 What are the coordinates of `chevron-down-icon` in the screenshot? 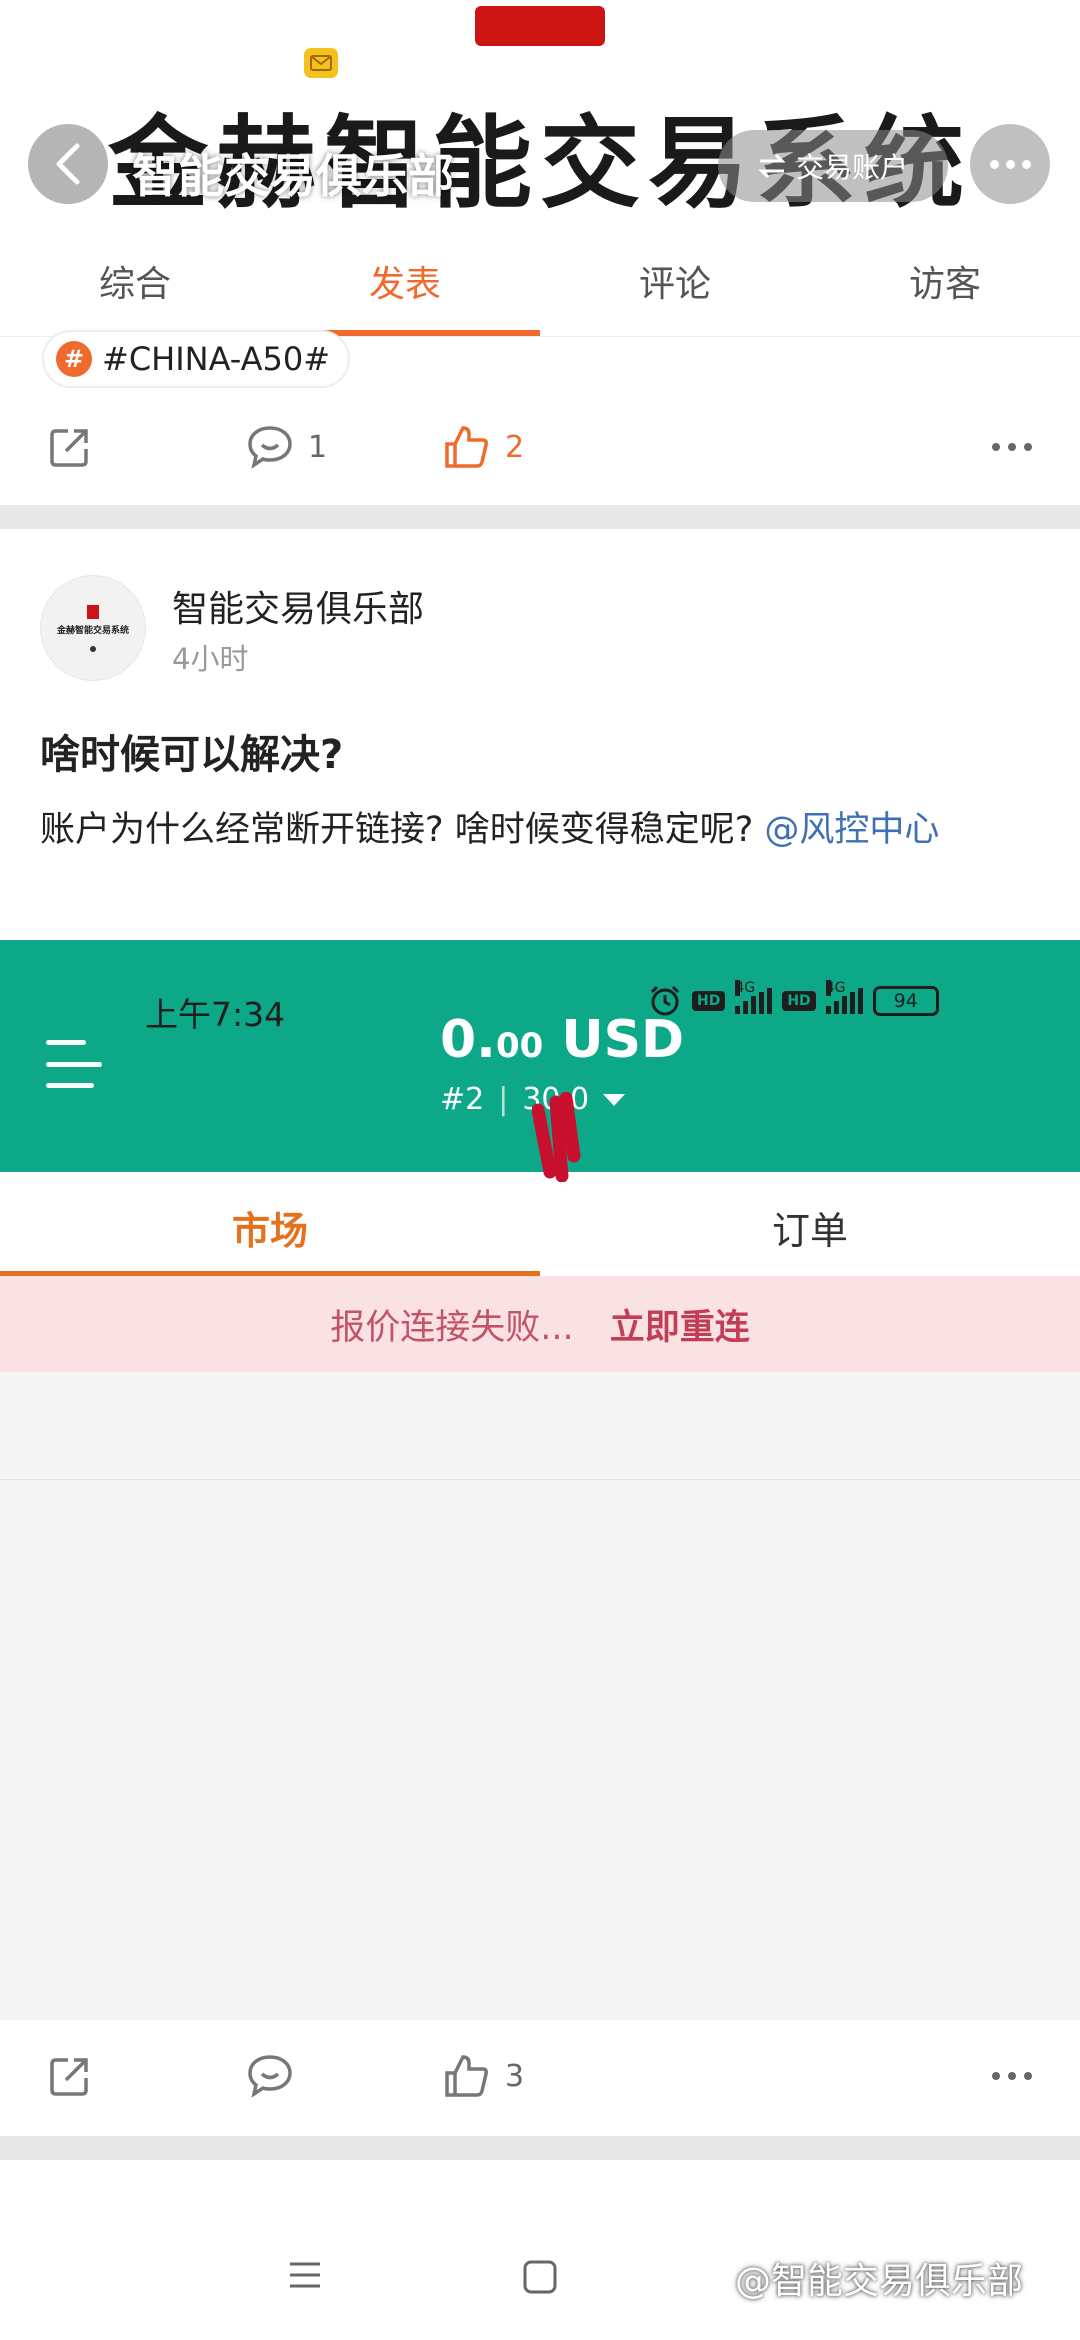 It's located at (614, 1099).